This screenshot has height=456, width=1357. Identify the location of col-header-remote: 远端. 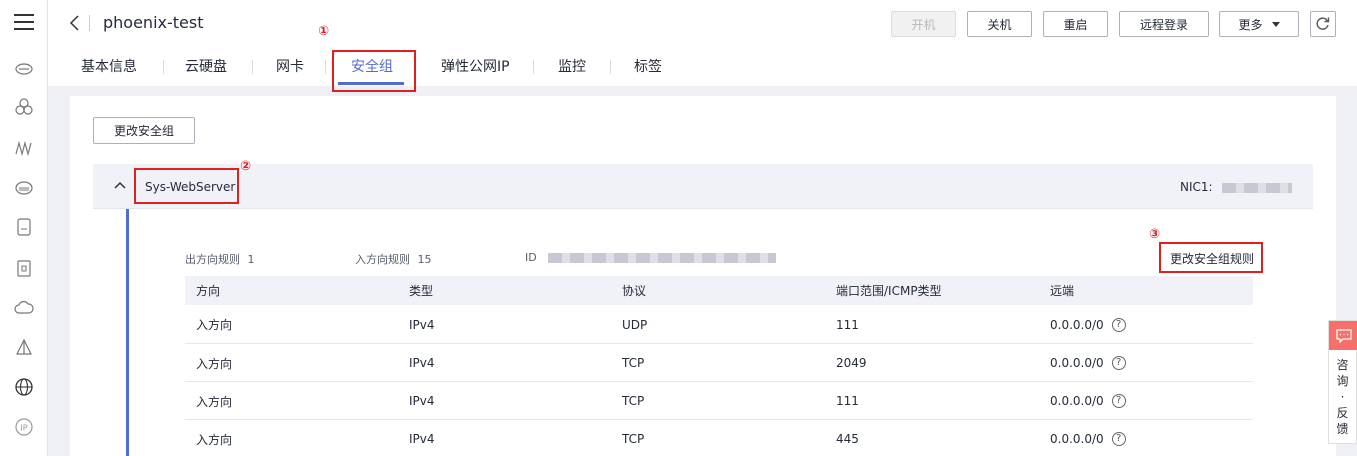
(1146, 290).